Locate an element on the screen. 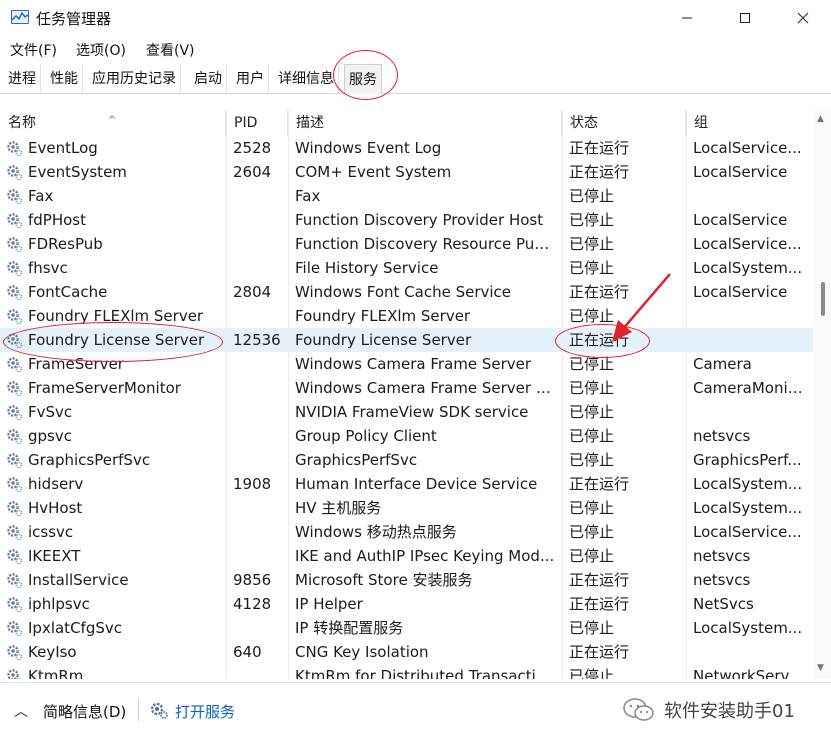 This screenshot has width=831, height=742. tab-performance: 性能 is located at coordinates (64, 79).